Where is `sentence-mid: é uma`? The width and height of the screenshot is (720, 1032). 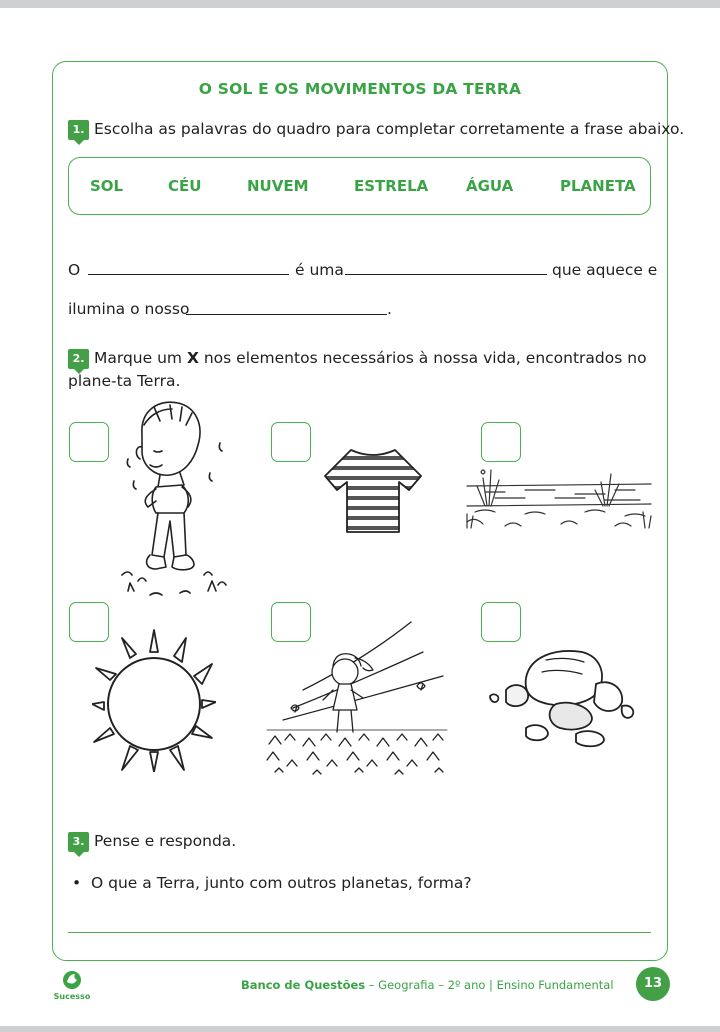 sentence-mid: é uma is located at coordinates (319, 270).